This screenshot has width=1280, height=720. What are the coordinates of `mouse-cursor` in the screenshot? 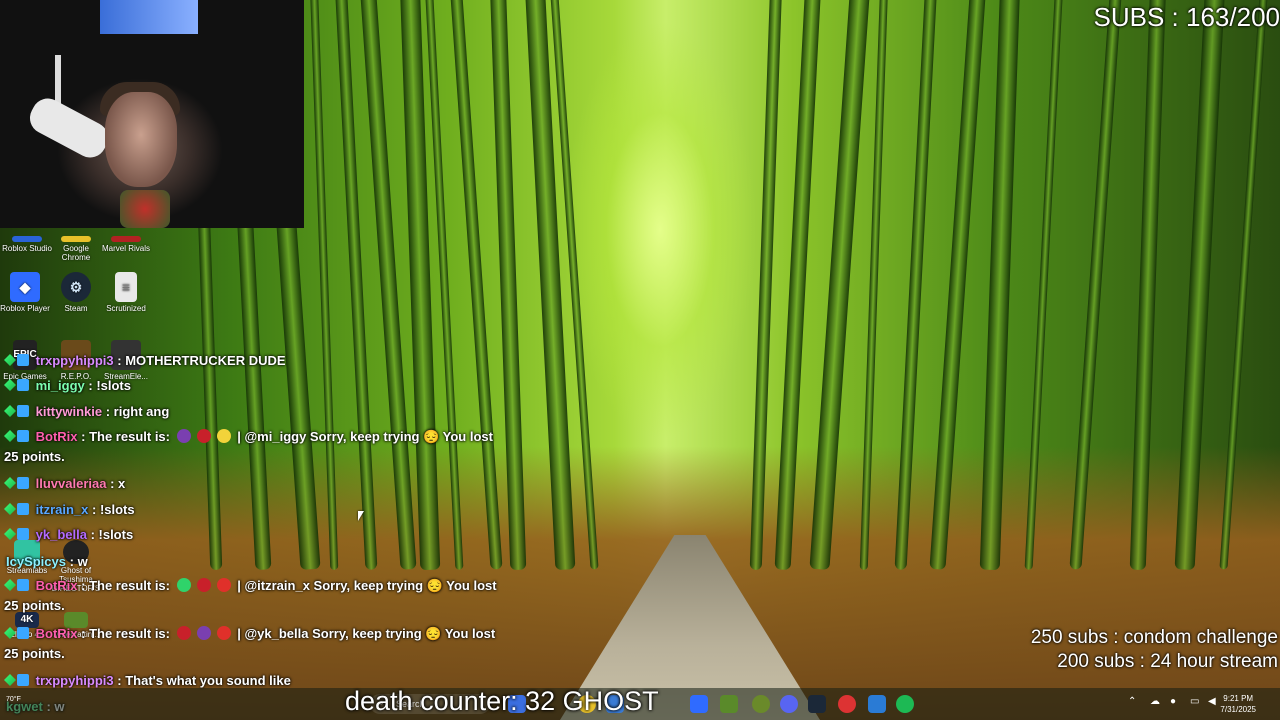 It's located at (364, 516).